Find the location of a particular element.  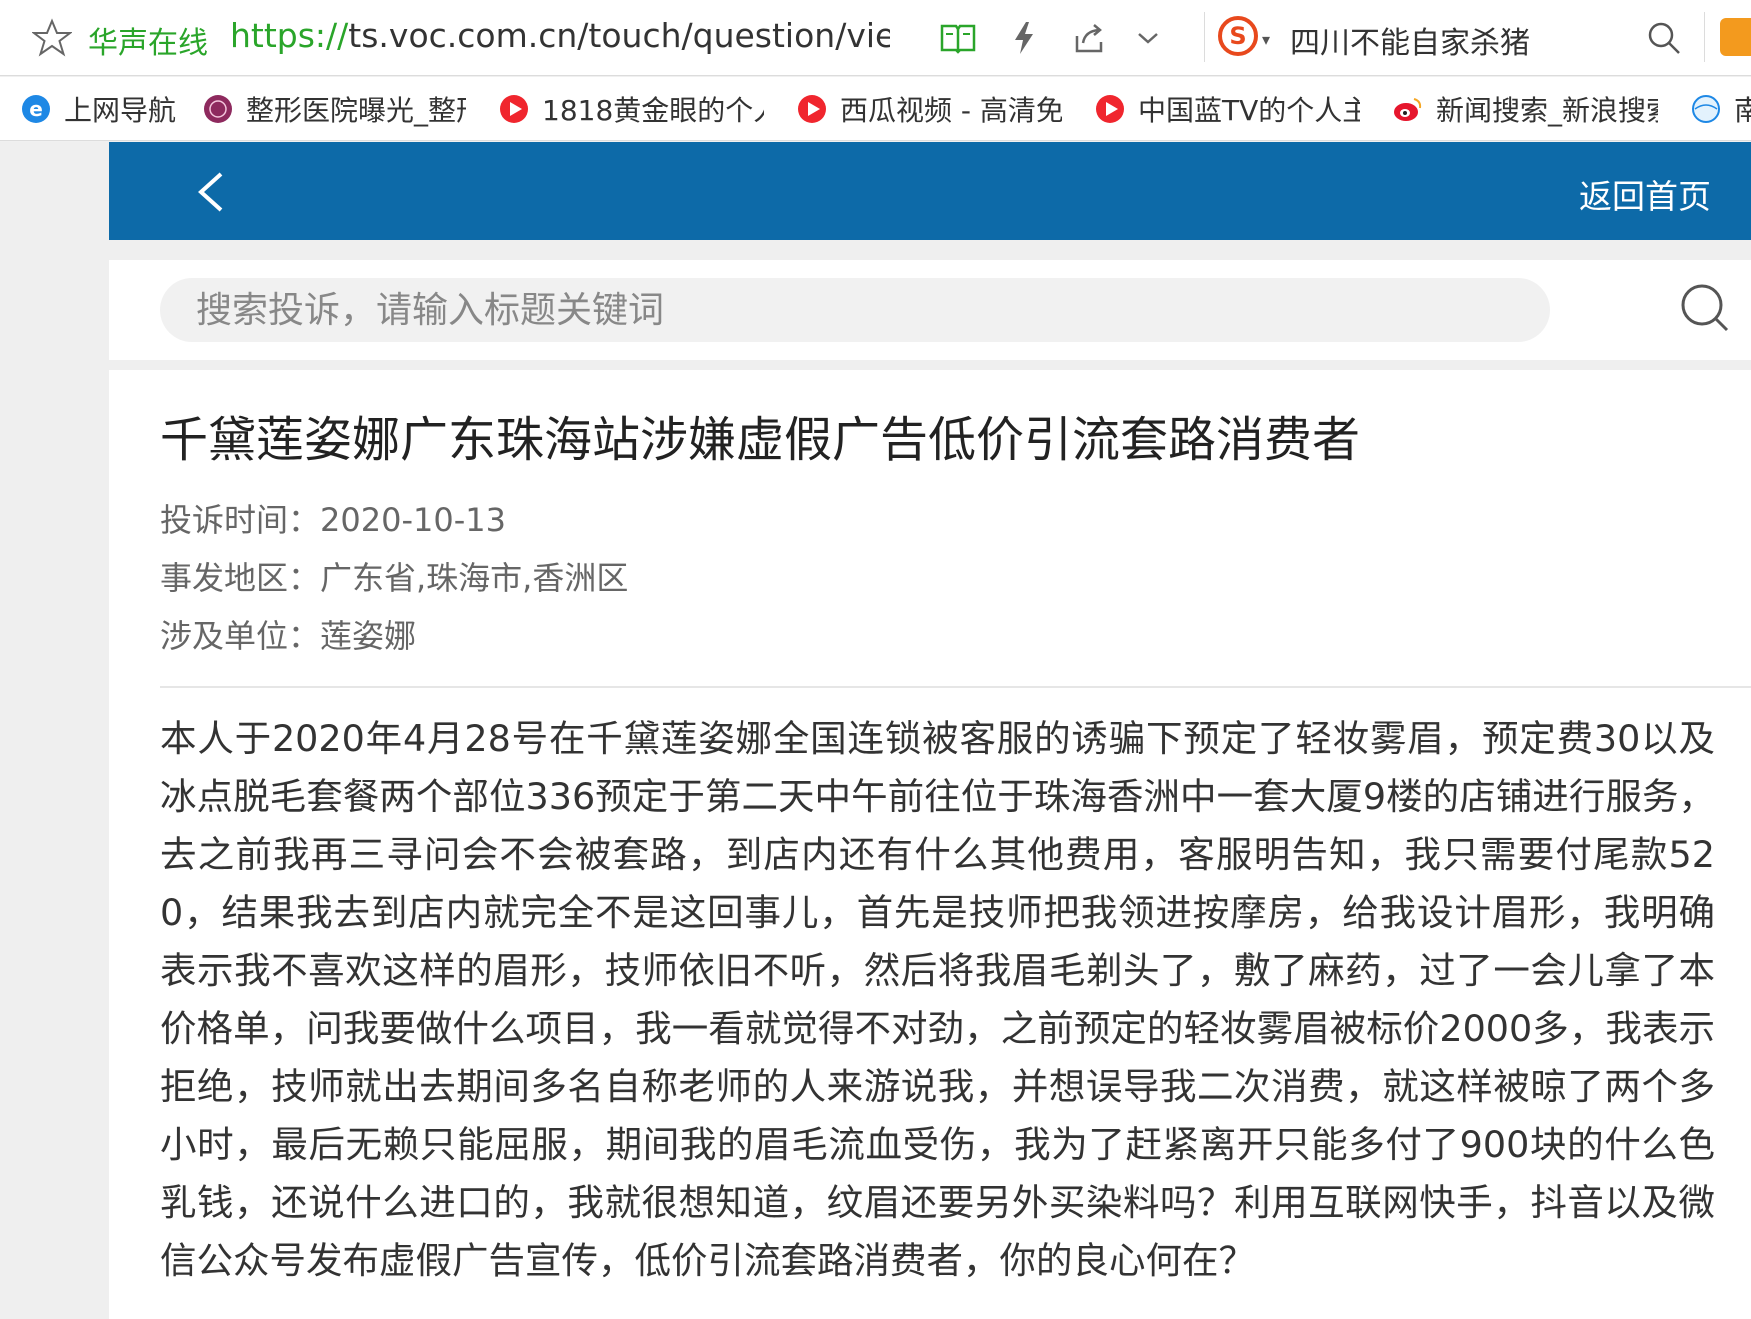

bookmark-item: 整形医院曝光_整形 is located at coordinates (334, 109).